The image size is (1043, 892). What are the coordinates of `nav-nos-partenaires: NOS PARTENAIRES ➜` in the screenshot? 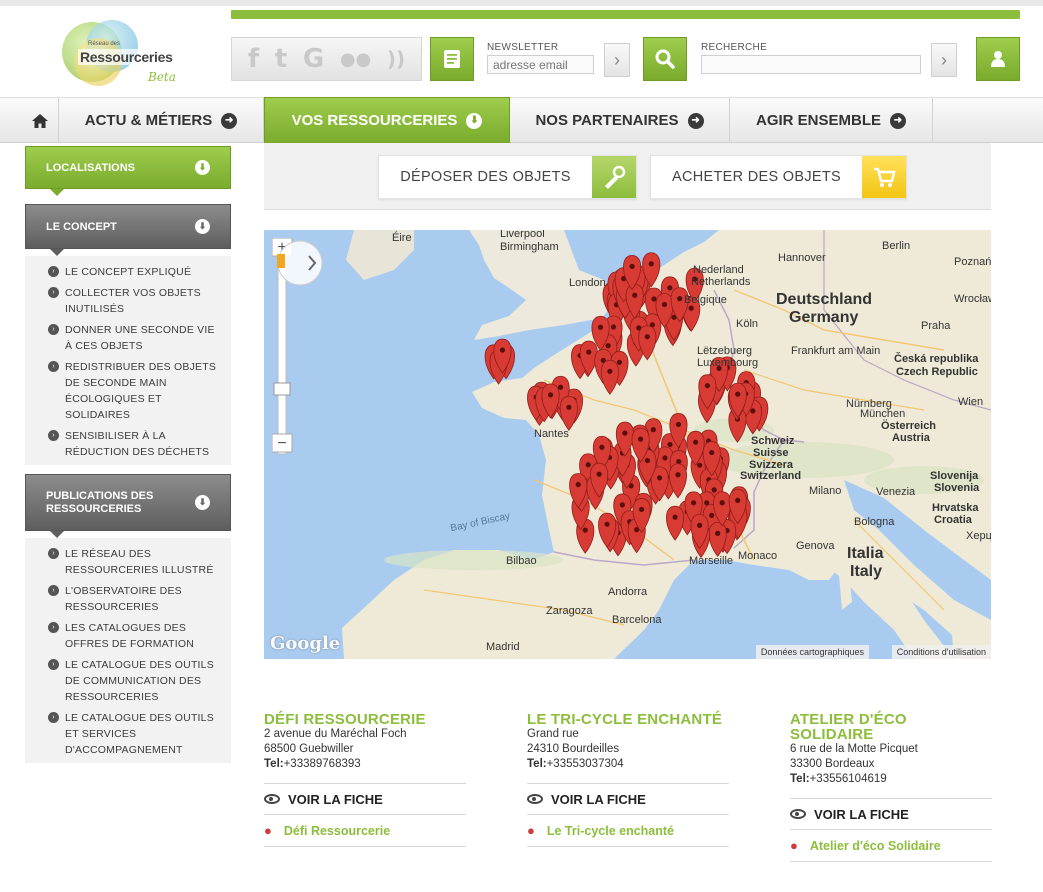 It's located at (620, 120).